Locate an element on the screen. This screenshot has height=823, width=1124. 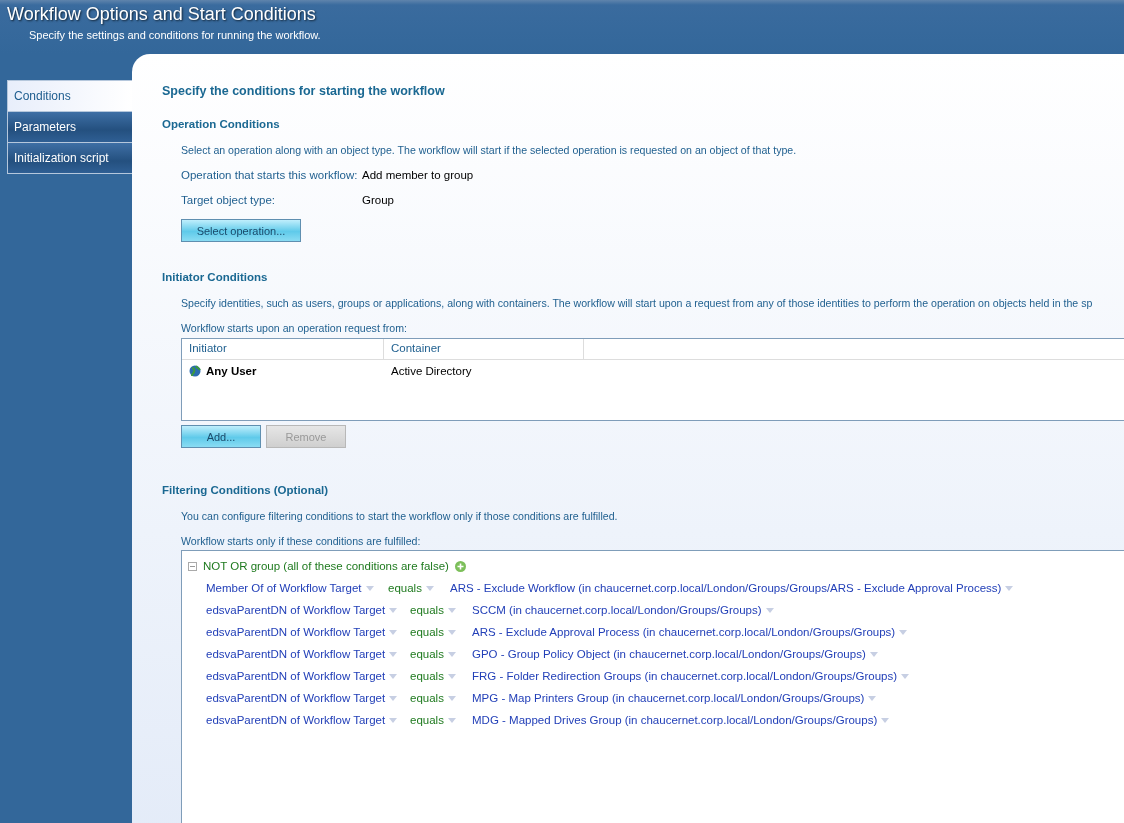
field-value: Add member to group is located at coordinates (418, 175).